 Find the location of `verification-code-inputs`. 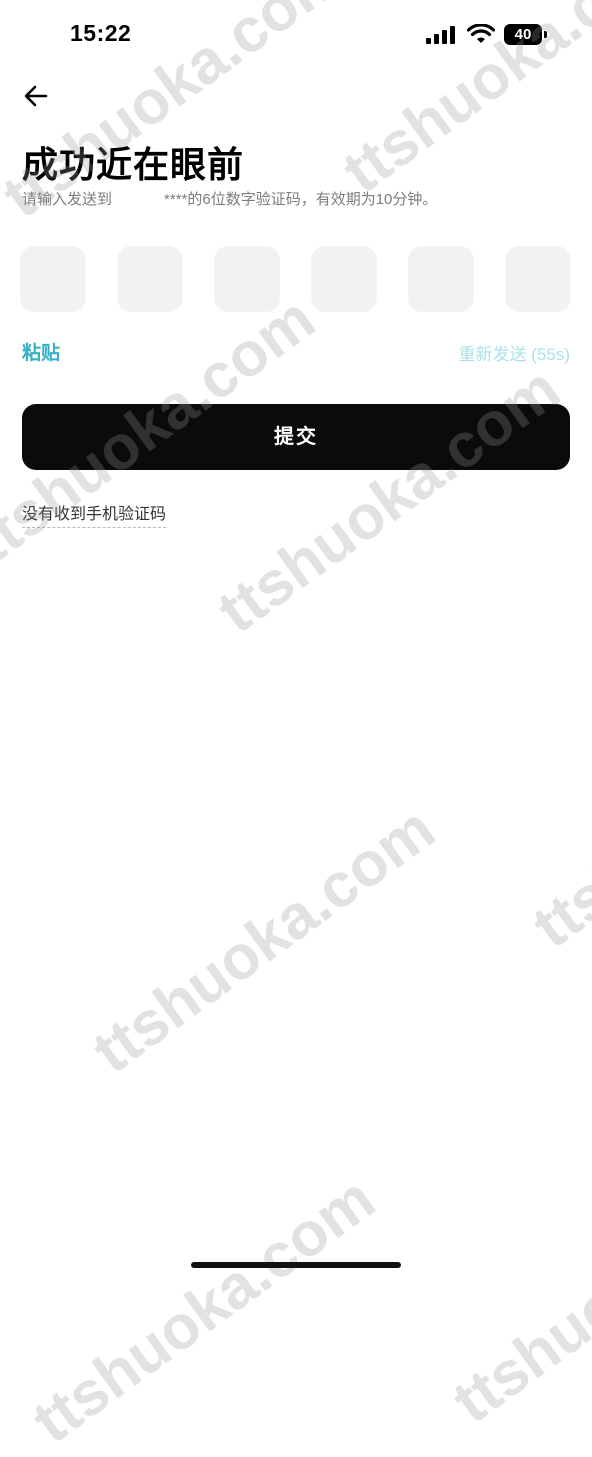

verification-code-inputs is located at coordinates (296, 280).